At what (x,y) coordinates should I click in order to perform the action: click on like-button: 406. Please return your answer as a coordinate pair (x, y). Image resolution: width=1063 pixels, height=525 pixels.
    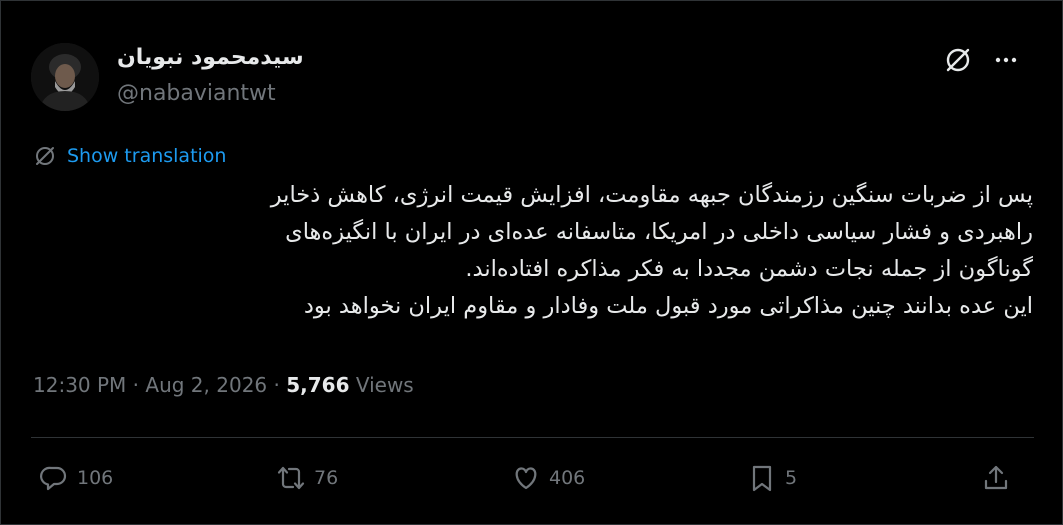
    Looking at the image, I should click on (548, 478).